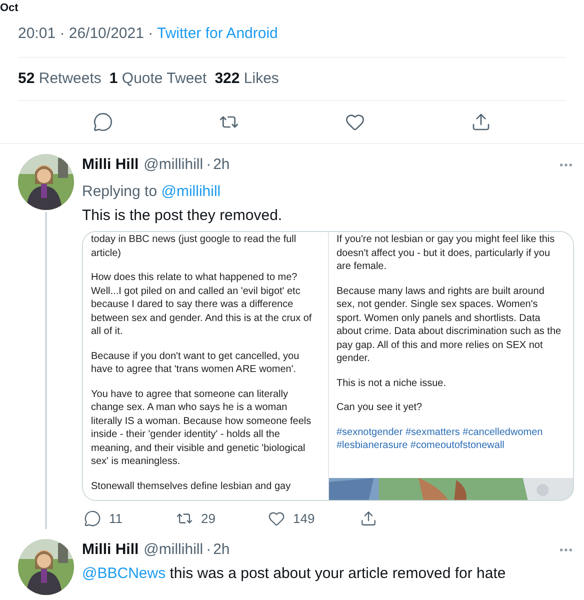 Image resolution: width=584 pixels, height=600 pixels. What do you see at coordinates (304, 519) in the screenshot?
I see `action-count: 149` at bounding box center [304, 519].